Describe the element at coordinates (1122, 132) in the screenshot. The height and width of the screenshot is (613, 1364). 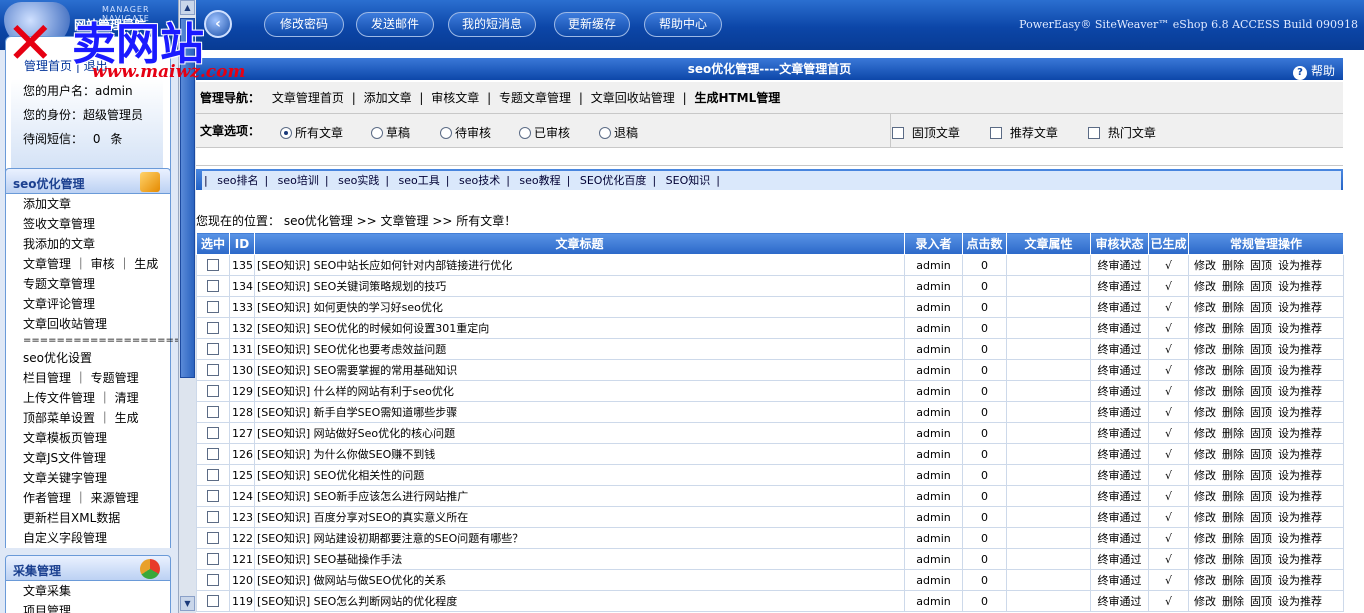
I see `check-hot: 热门文章` at that location.